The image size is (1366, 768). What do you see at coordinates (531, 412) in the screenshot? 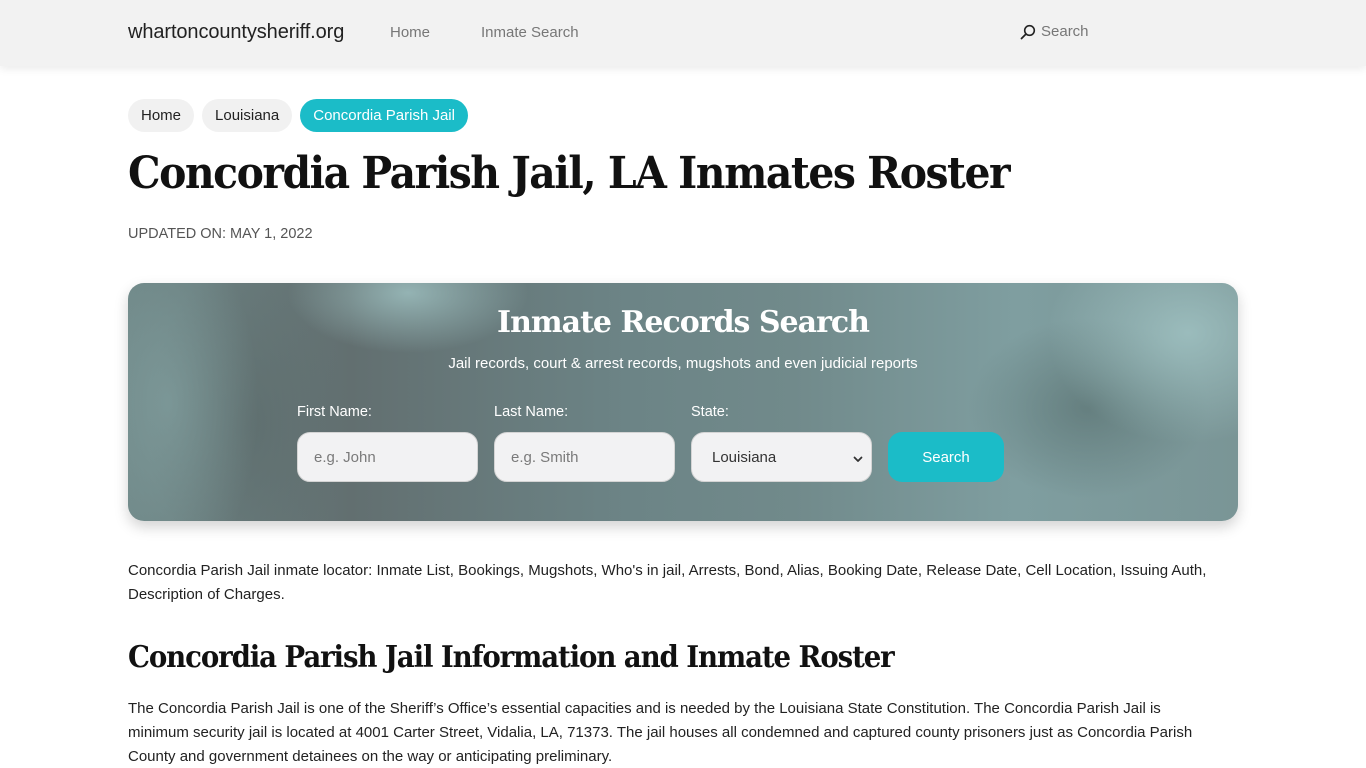
I see `last-name-label: Last Name:` at bounding box center [531, 412].